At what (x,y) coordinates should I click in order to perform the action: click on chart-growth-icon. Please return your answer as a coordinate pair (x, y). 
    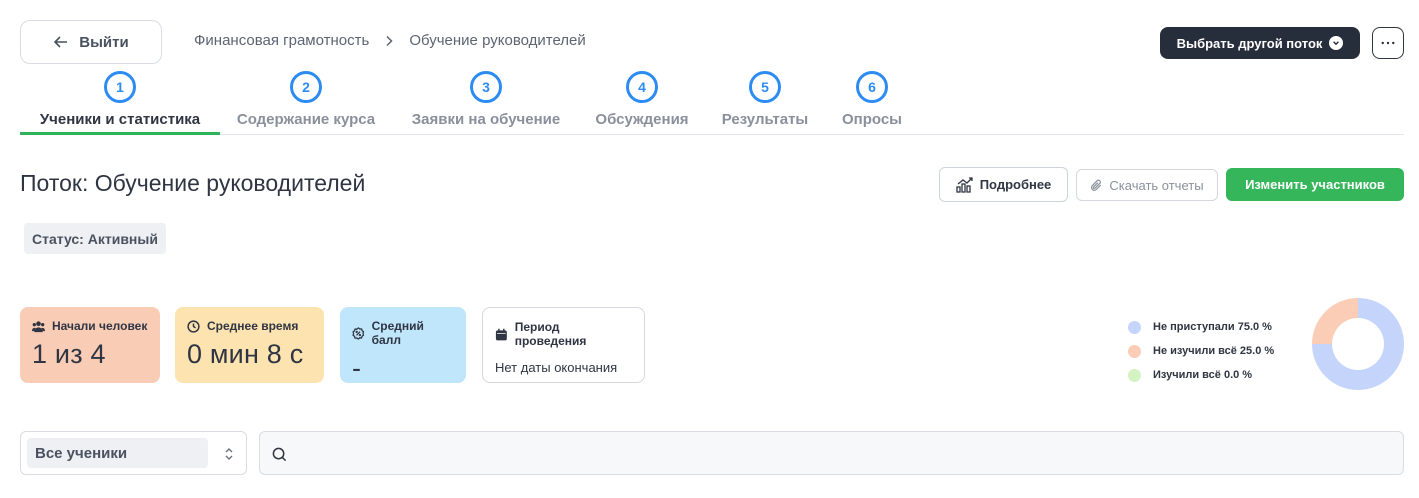
    Looking at the image, I should click on (964, 184).